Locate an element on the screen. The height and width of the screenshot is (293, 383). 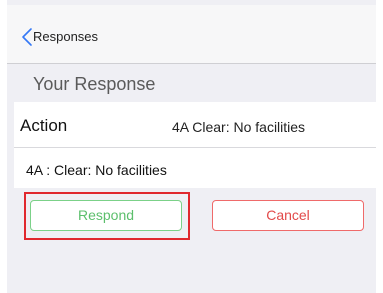
back-button-label: Responses is located at coordinates (65, 37).